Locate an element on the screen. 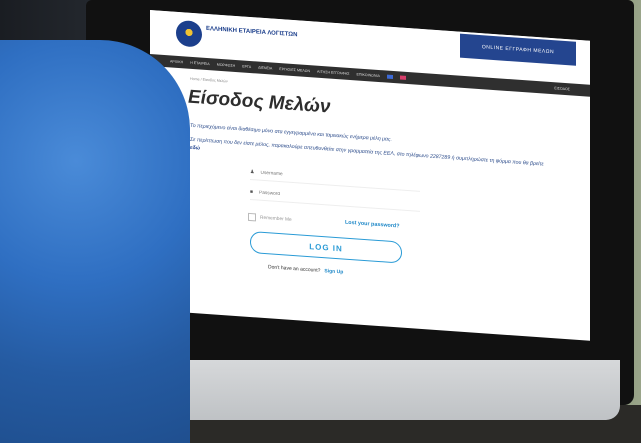  no-account-text: Don't have an account? is located at coordinates (294, 269).